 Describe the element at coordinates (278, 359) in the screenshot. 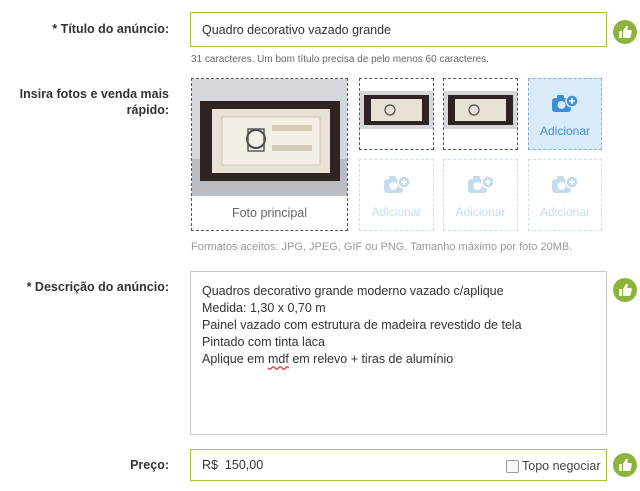

I see `spellcheck-word: mdf` at that location.